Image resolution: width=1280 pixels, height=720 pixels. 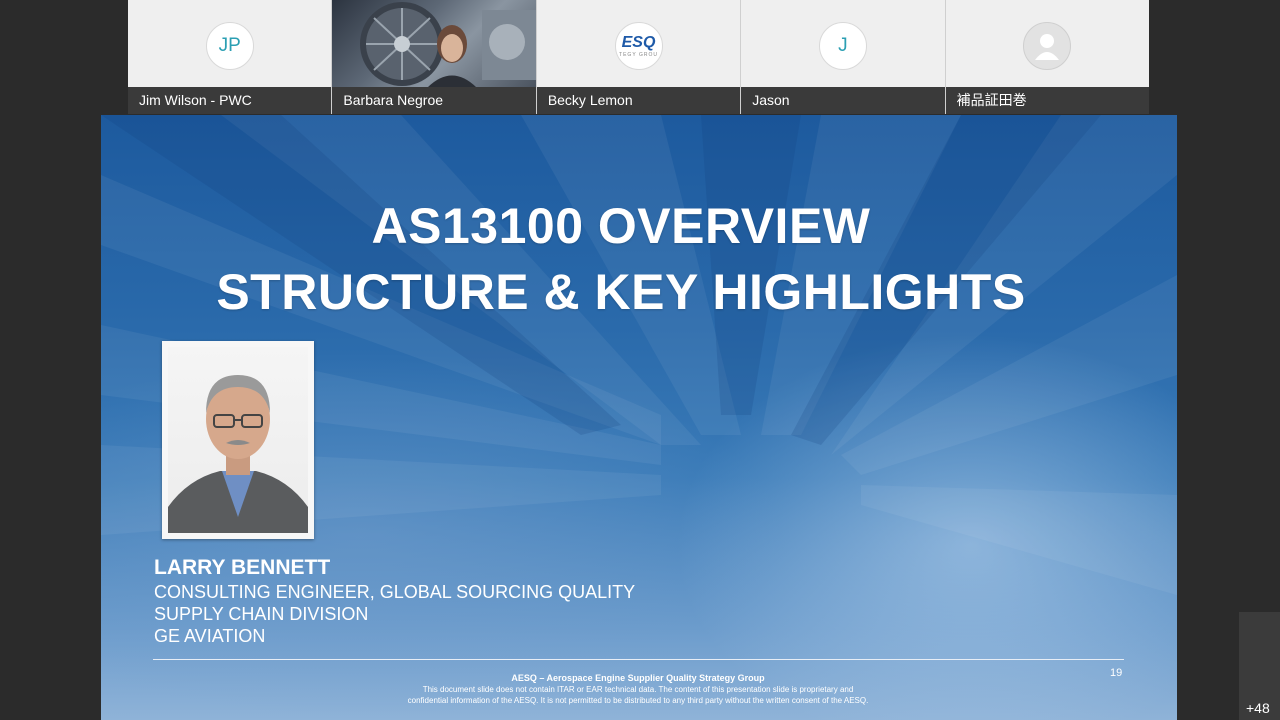 I want to click on participant-name: Jim Wilson - PWC, so click(x=230, y=100).